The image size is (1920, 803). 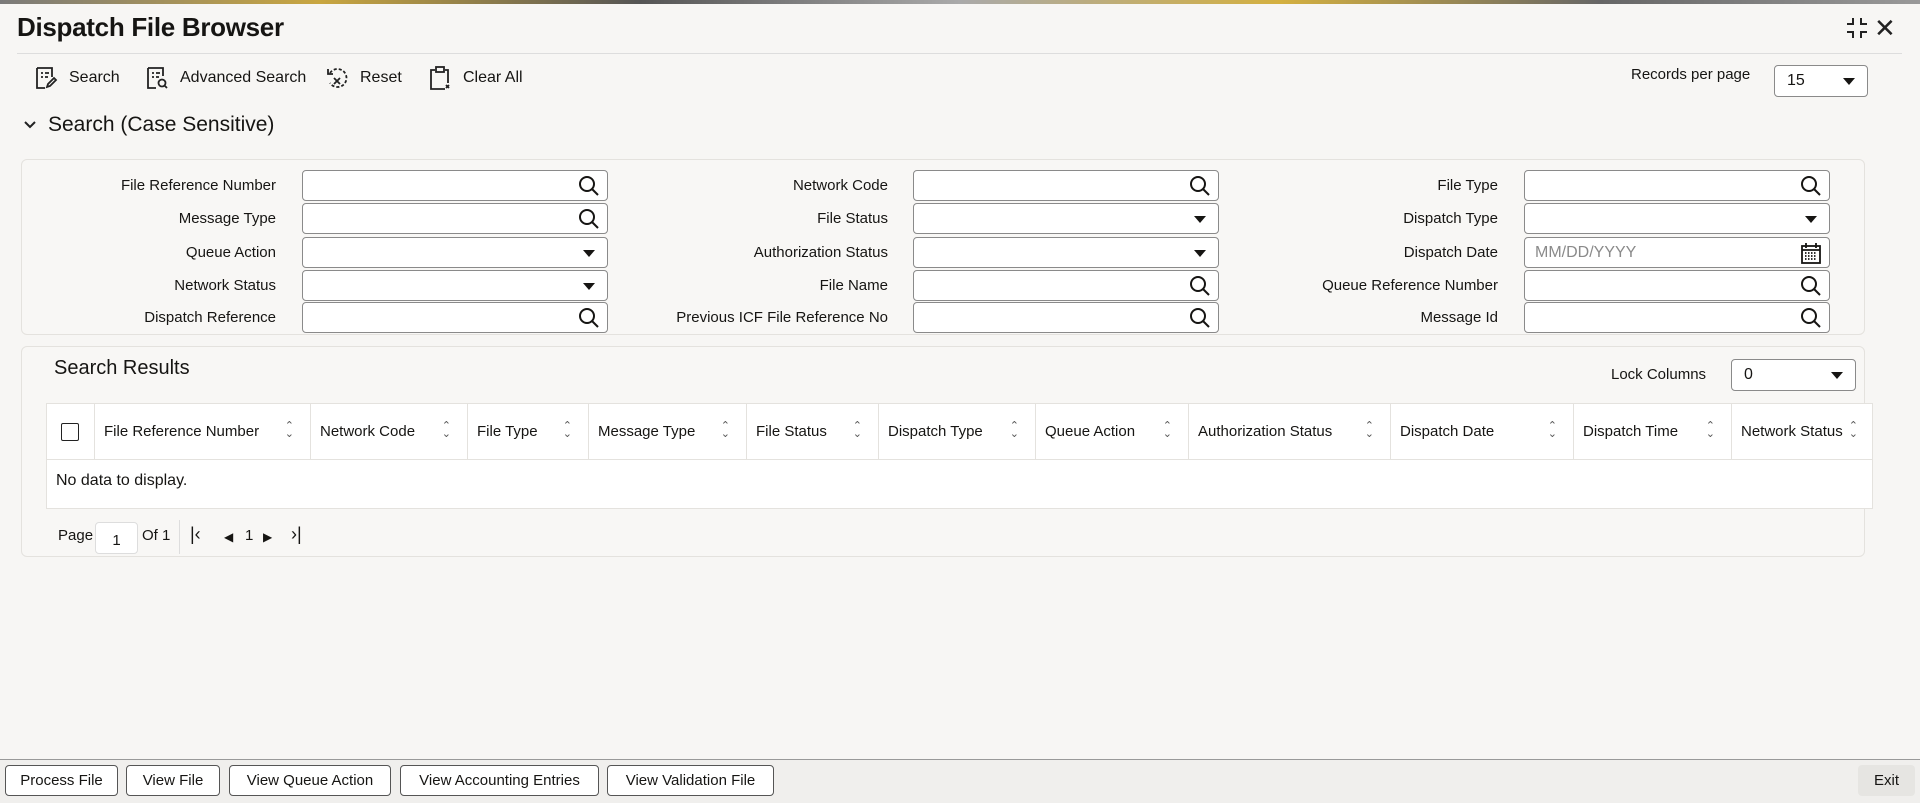 I want to click on message-type-label: Message Type, so click(x=227, y=218).